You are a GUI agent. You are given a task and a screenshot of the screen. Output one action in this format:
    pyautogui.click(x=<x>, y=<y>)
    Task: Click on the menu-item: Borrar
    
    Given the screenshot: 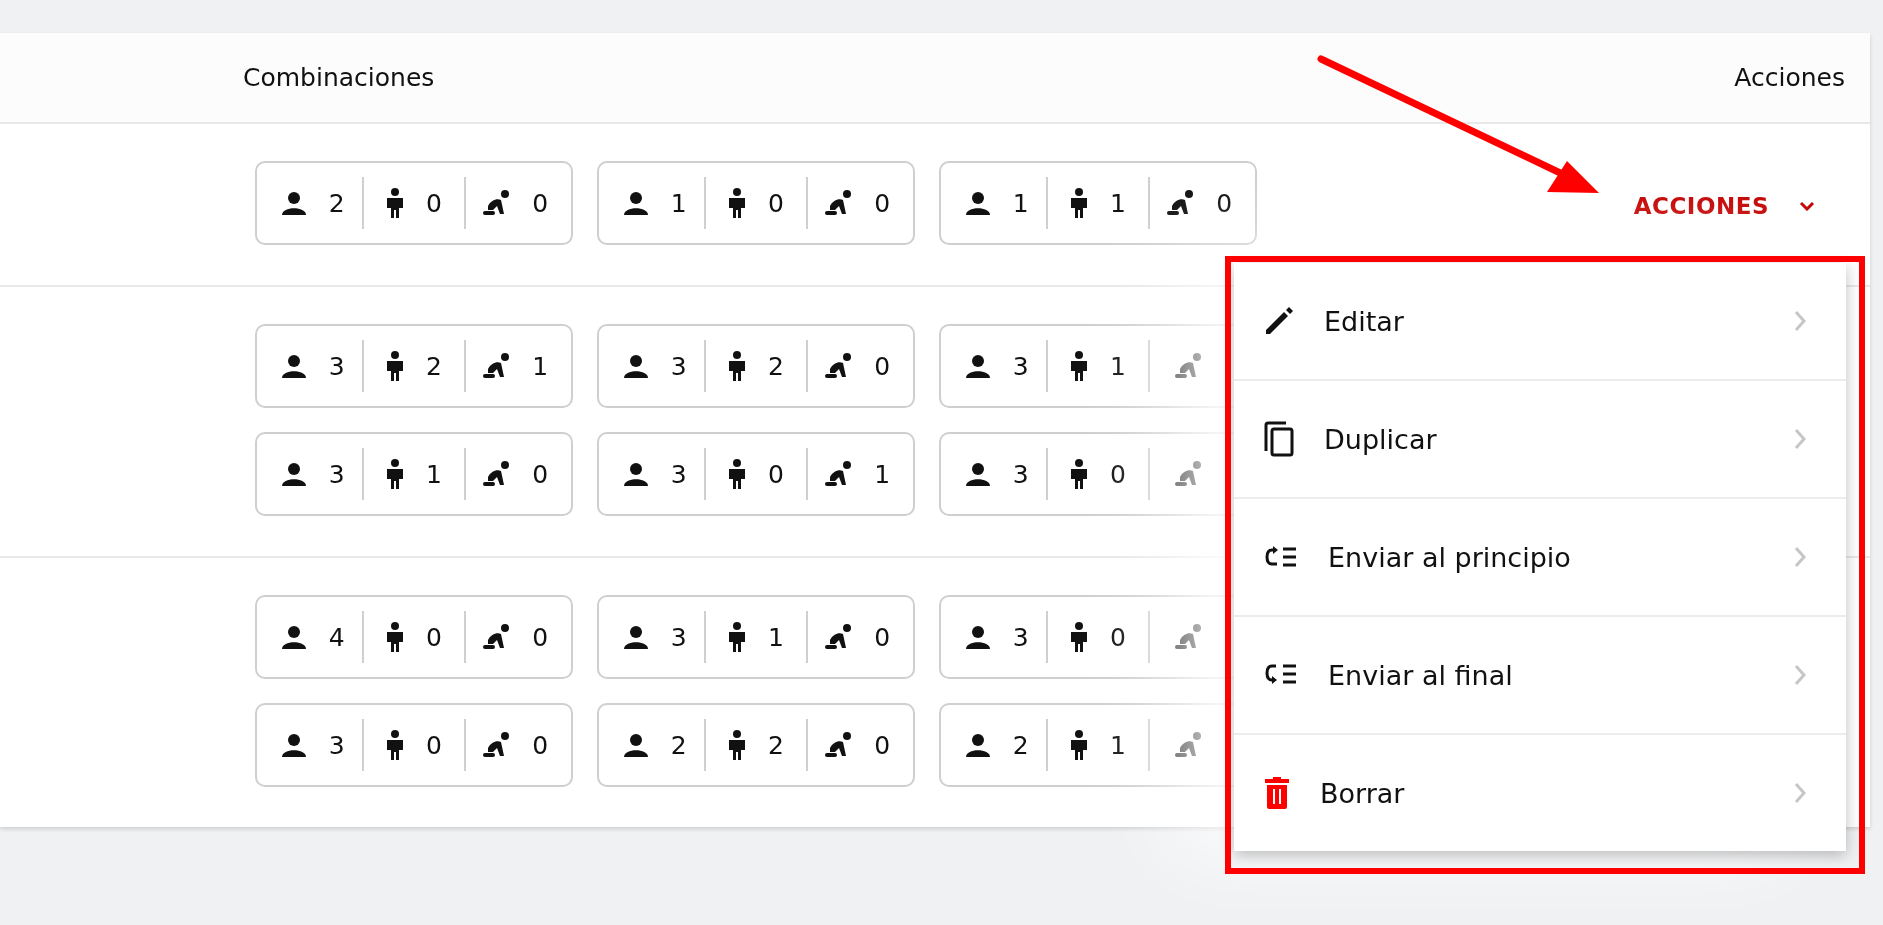 What is the action you would take?
    pyautogui.click(x=1540, y=793)
    